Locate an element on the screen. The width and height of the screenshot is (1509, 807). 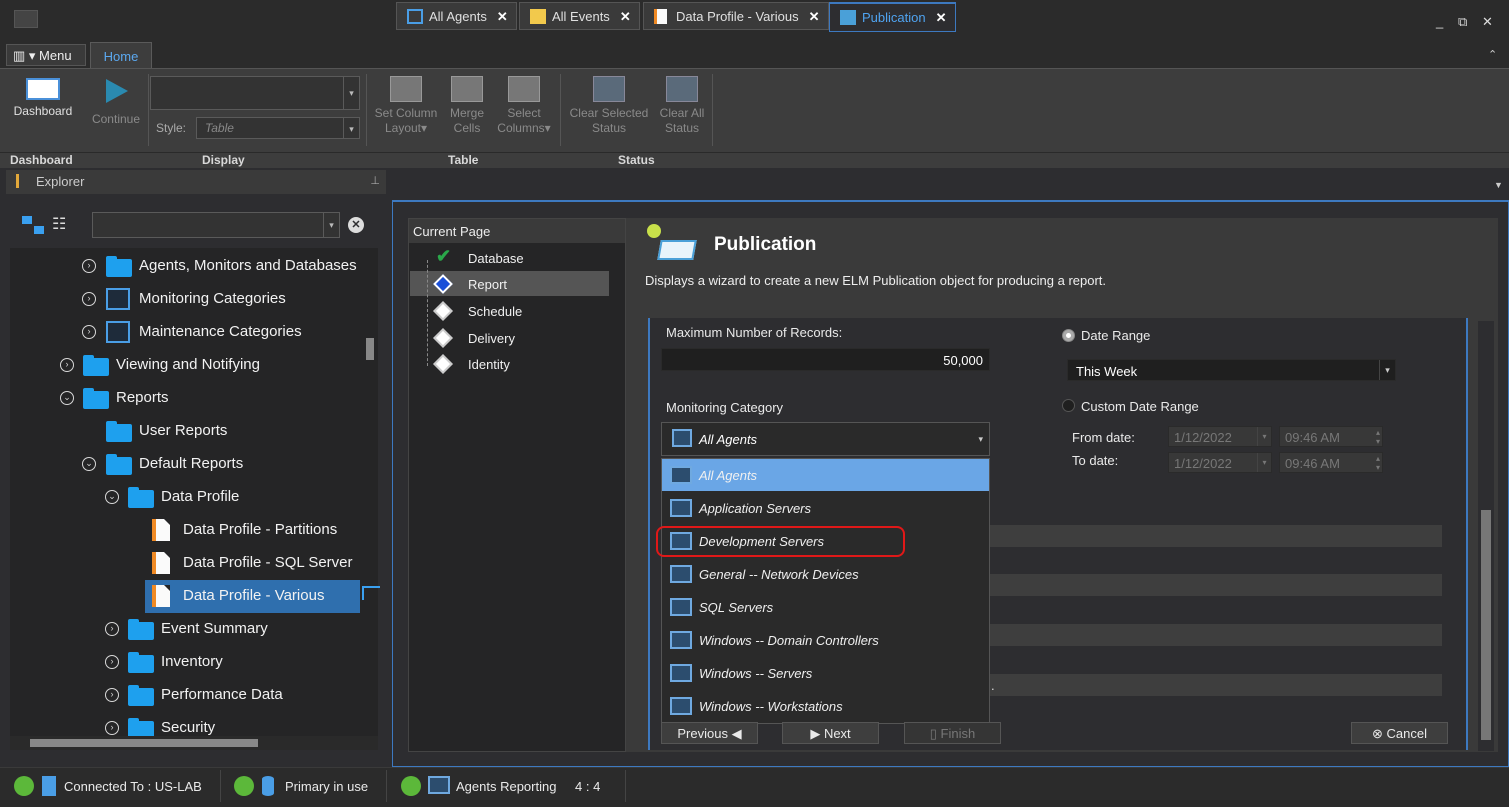
dropdown-item-all-agents: All Agents is located at coordinates (825, 475).